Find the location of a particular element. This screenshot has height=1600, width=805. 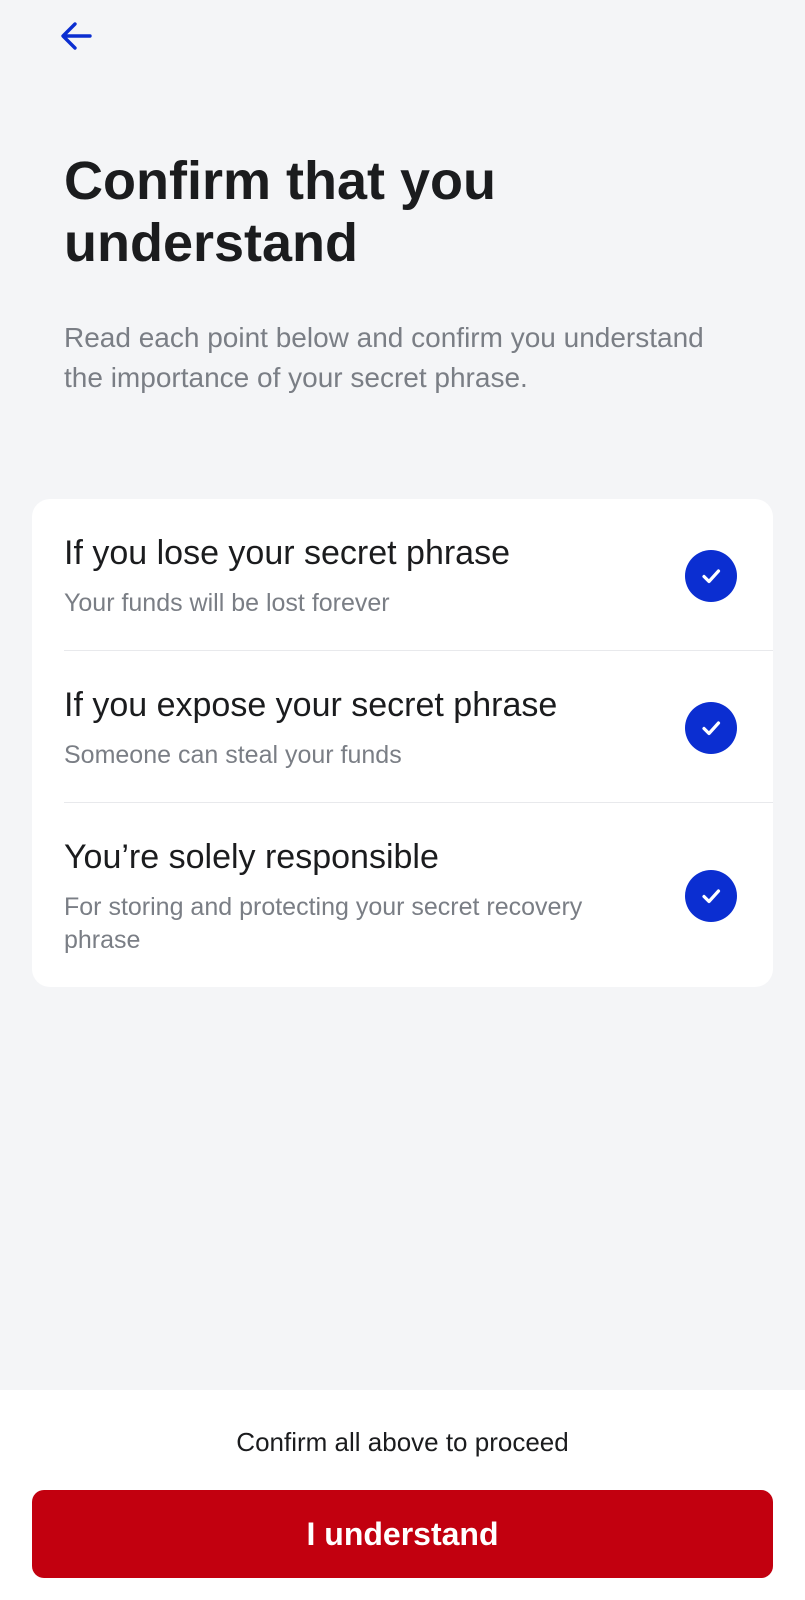

item-title: If you lose your secret phrase is located at coordinates (287, 553).